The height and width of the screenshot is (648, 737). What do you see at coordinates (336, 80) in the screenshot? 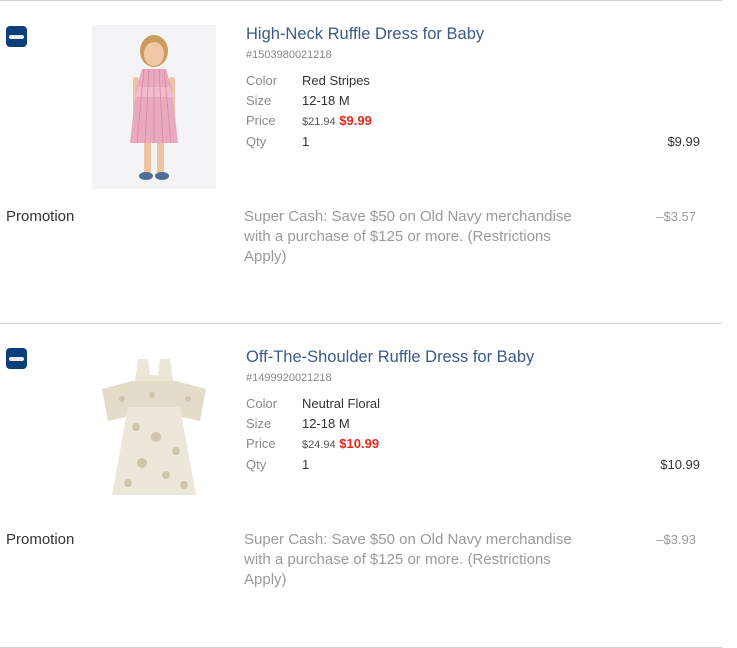
I see `color-value: Red Stripes` at bounding box center [336, 80].